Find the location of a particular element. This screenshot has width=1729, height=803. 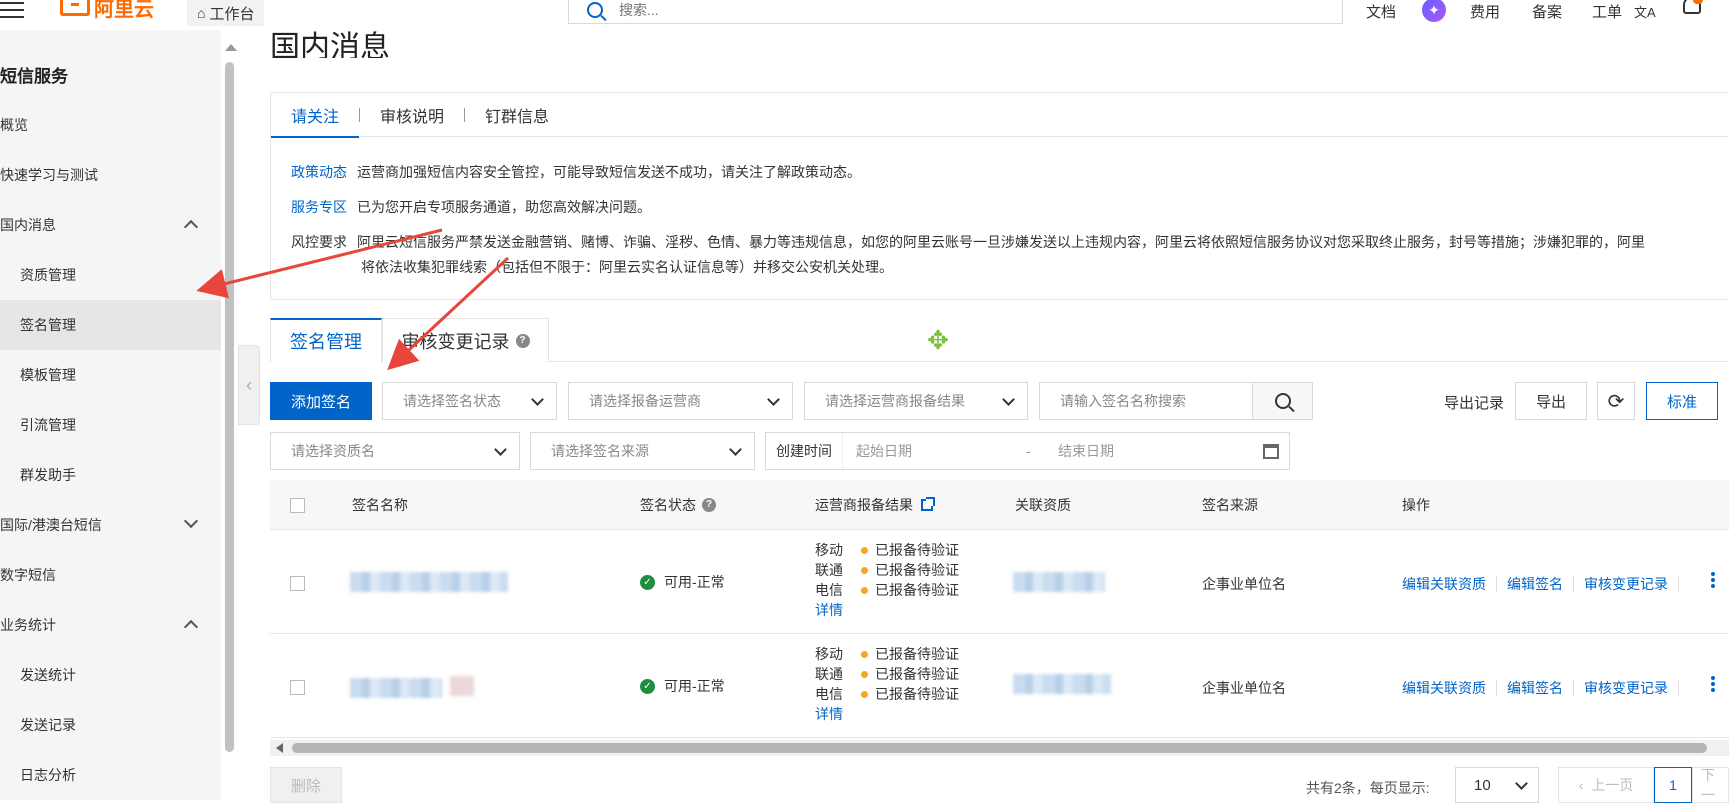

end-date-input: 结束日期 is located at coordinates (1086, 451).